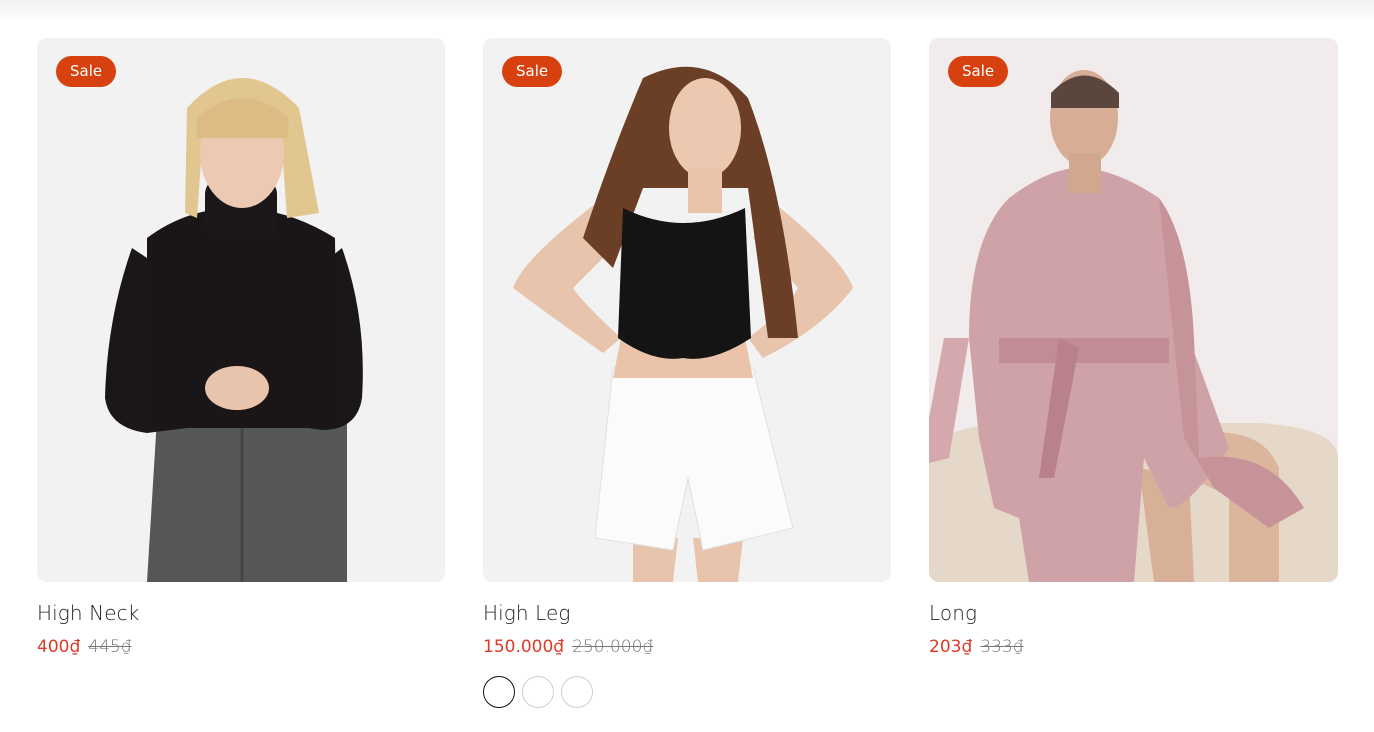  Describe the element at coordinates (951, 647) in the screenshot. I see `sale-price: 203₫` at that location.